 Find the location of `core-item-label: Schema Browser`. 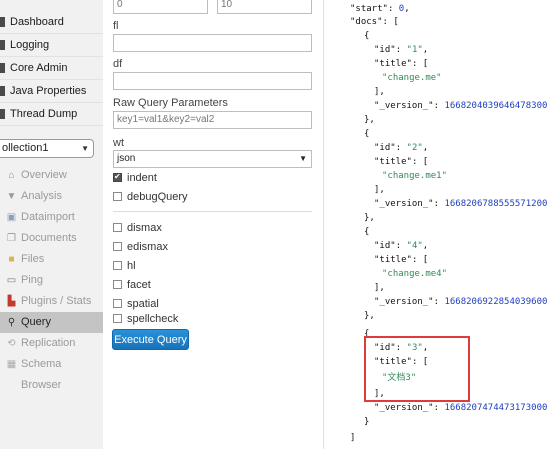

core-item-label: Schema Browser is located at coordinates (41, 374).